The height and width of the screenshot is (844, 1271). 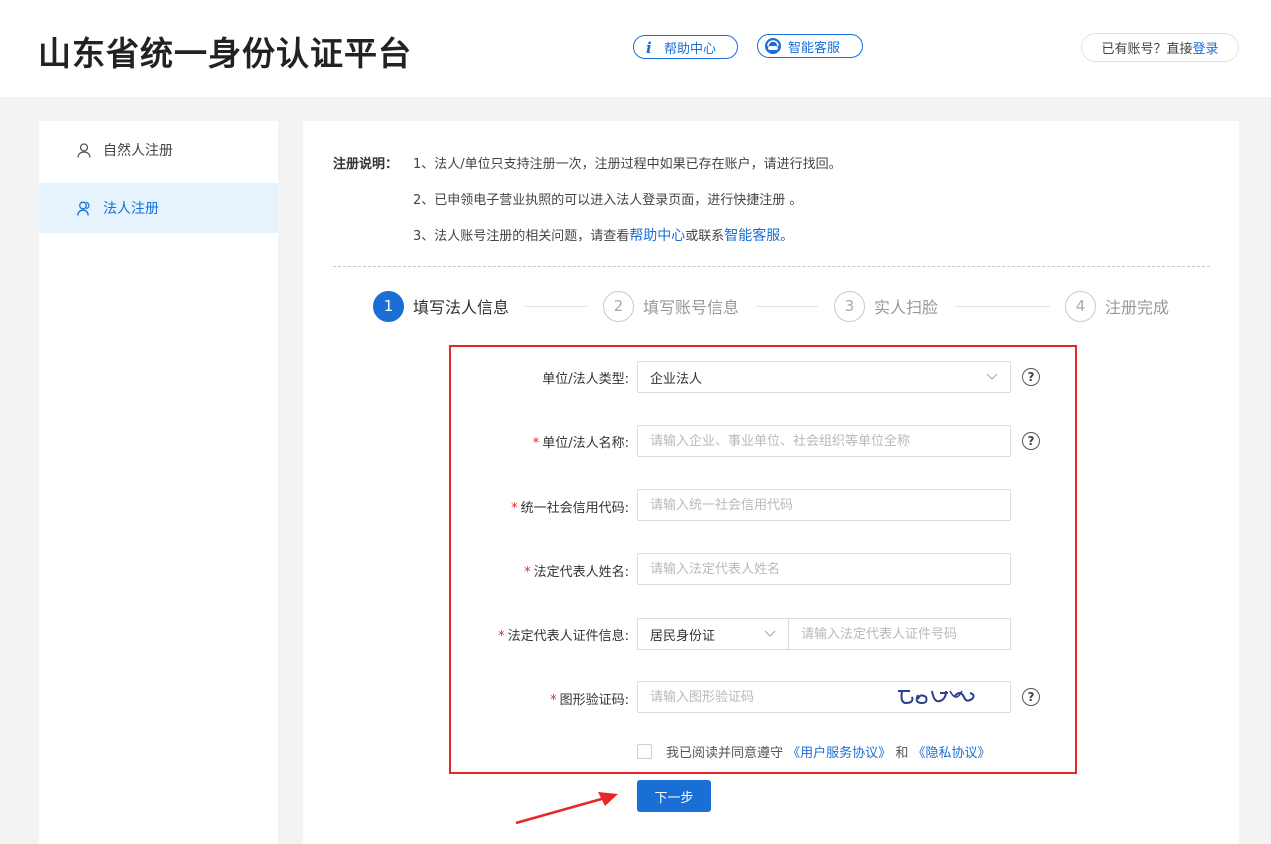 What do you see at coordinates (771, 266) in the screenshot?
I see `divider` at bounding box center [771, 266].